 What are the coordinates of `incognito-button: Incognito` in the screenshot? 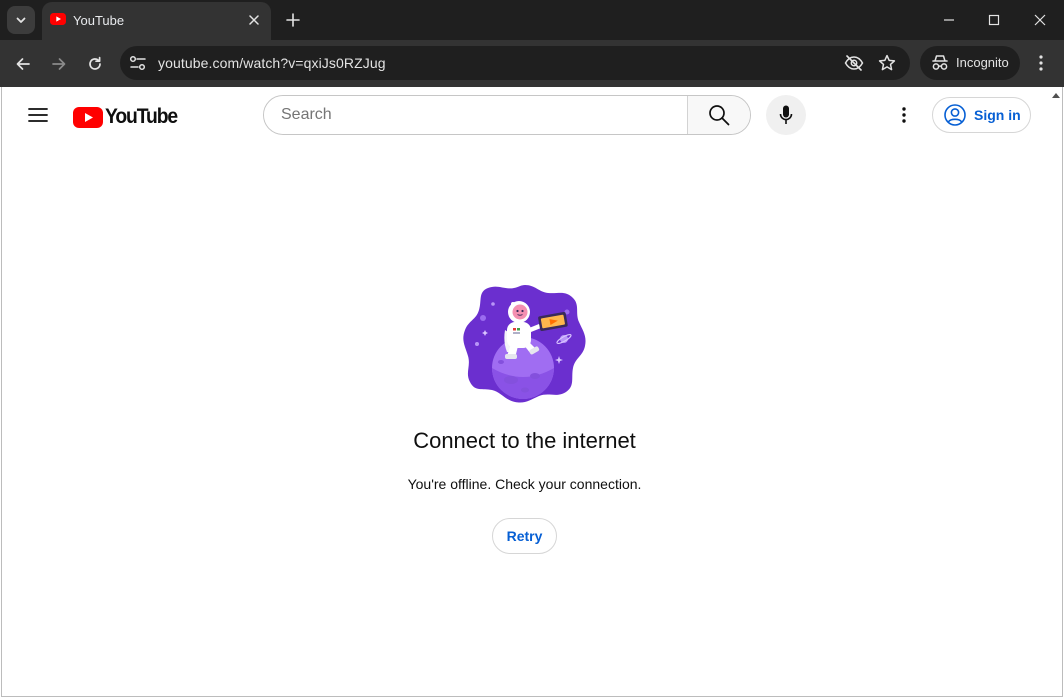 It's located at (970, 63).